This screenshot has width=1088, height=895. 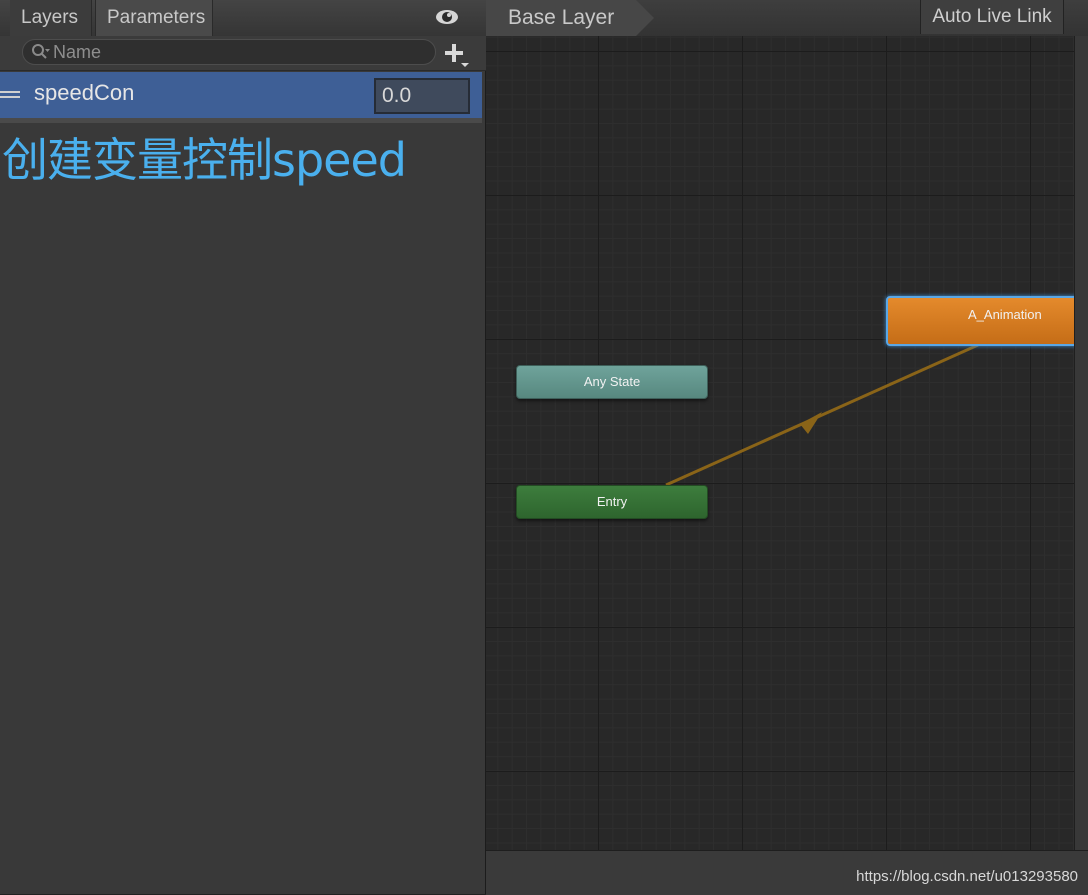 What do you see at coordinates (787, 18) in the screenshot?
I see `graph-toolbar: Base Layer Auto Live Link` at bounding box center [787, 18].